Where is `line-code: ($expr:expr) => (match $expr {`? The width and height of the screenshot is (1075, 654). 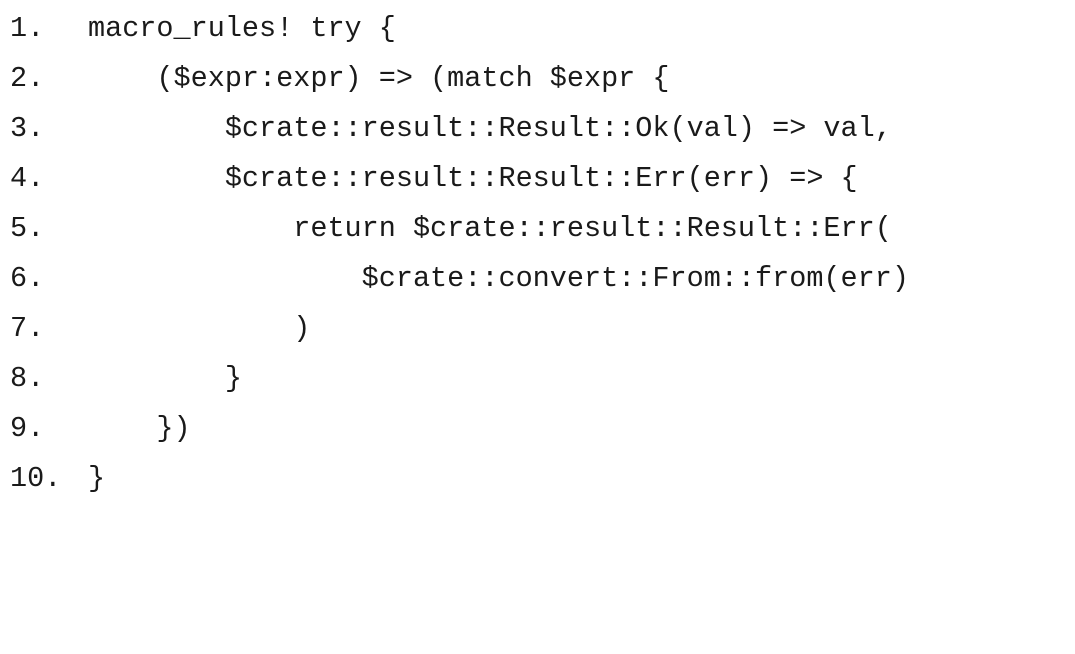 line-code: ($expr:expr) => (match $expr { is located at coordinates (379, 78).